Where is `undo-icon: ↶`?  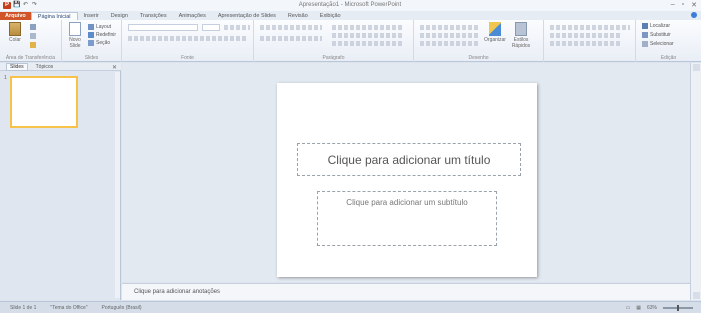
undo-icon: ↶ is located at coordinates (25, 5).